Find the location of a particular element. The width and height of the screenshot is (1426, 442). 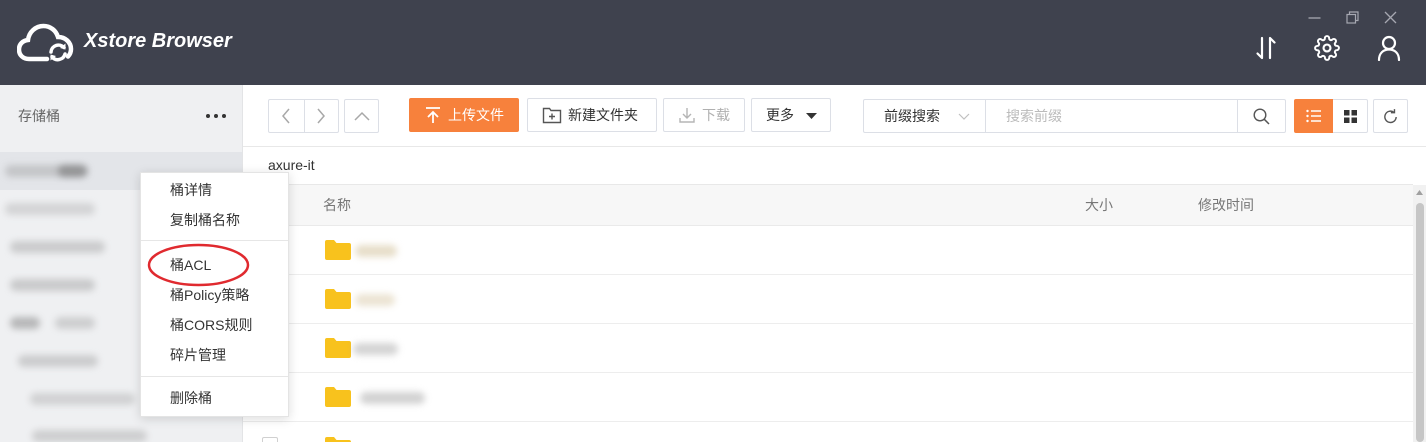

cloud-sync-icon is located at coordinates (46, 43).